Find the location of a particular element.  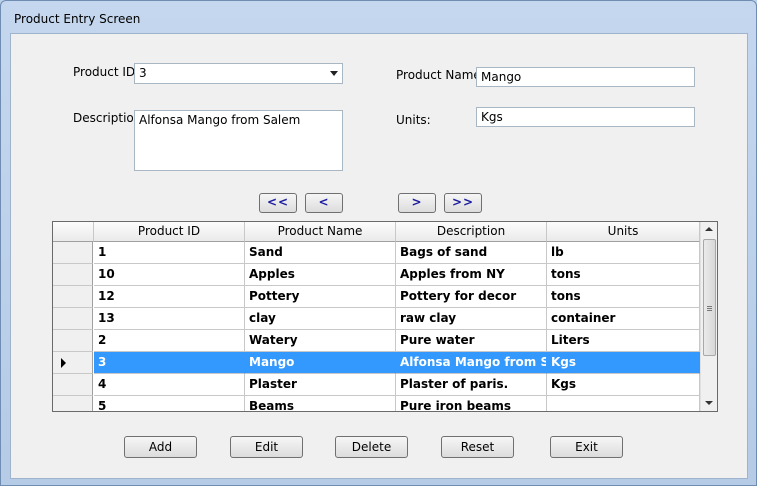

description-textarea: Alfonsa Mango from Salem is located at coordinates (238, 140).